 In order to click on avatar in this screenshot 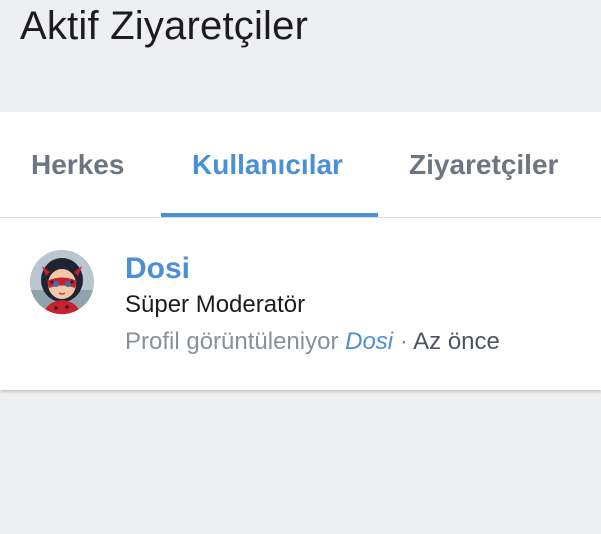, I will do `click(62, 282)`.